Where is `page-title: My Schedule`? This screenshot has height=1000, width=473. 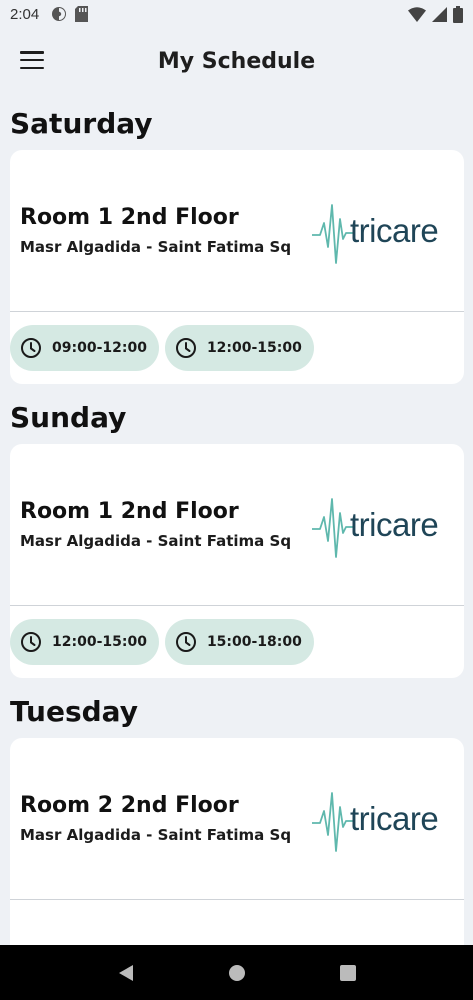 page-title: My Schedule is located at coordinates (236, 61).